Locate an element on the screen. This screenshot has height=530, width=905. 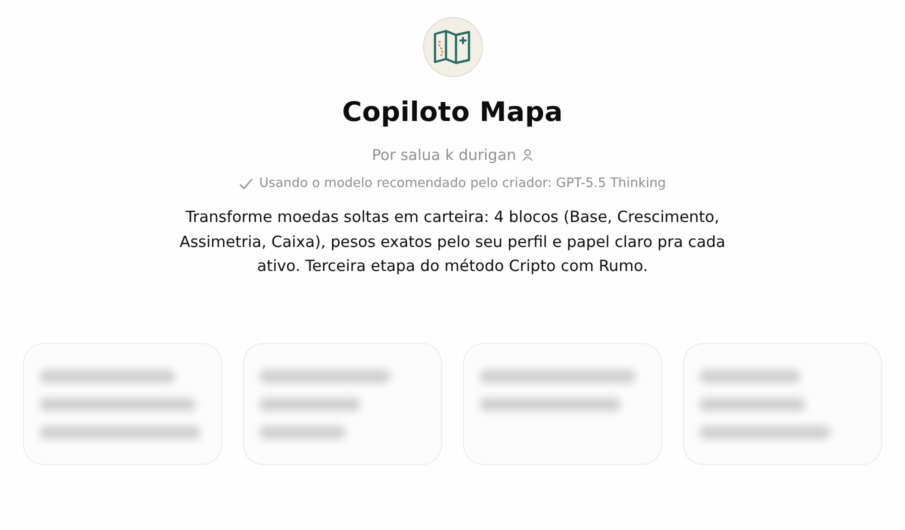
folded-map-icon is located at coordinates (452, 47).